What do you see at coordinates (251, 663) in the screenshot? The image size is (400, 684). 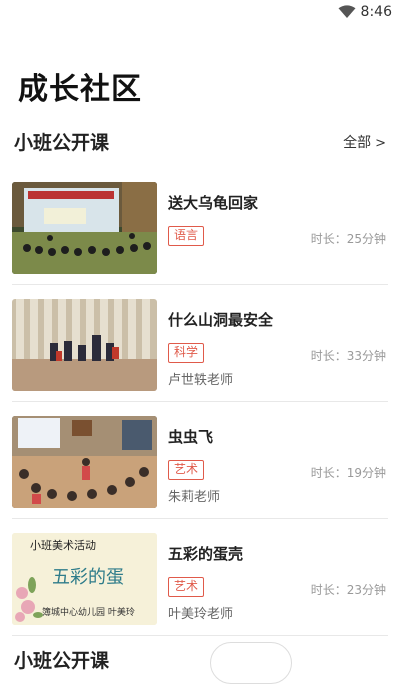 I see `floating-button` at bounding box center [251, 663].